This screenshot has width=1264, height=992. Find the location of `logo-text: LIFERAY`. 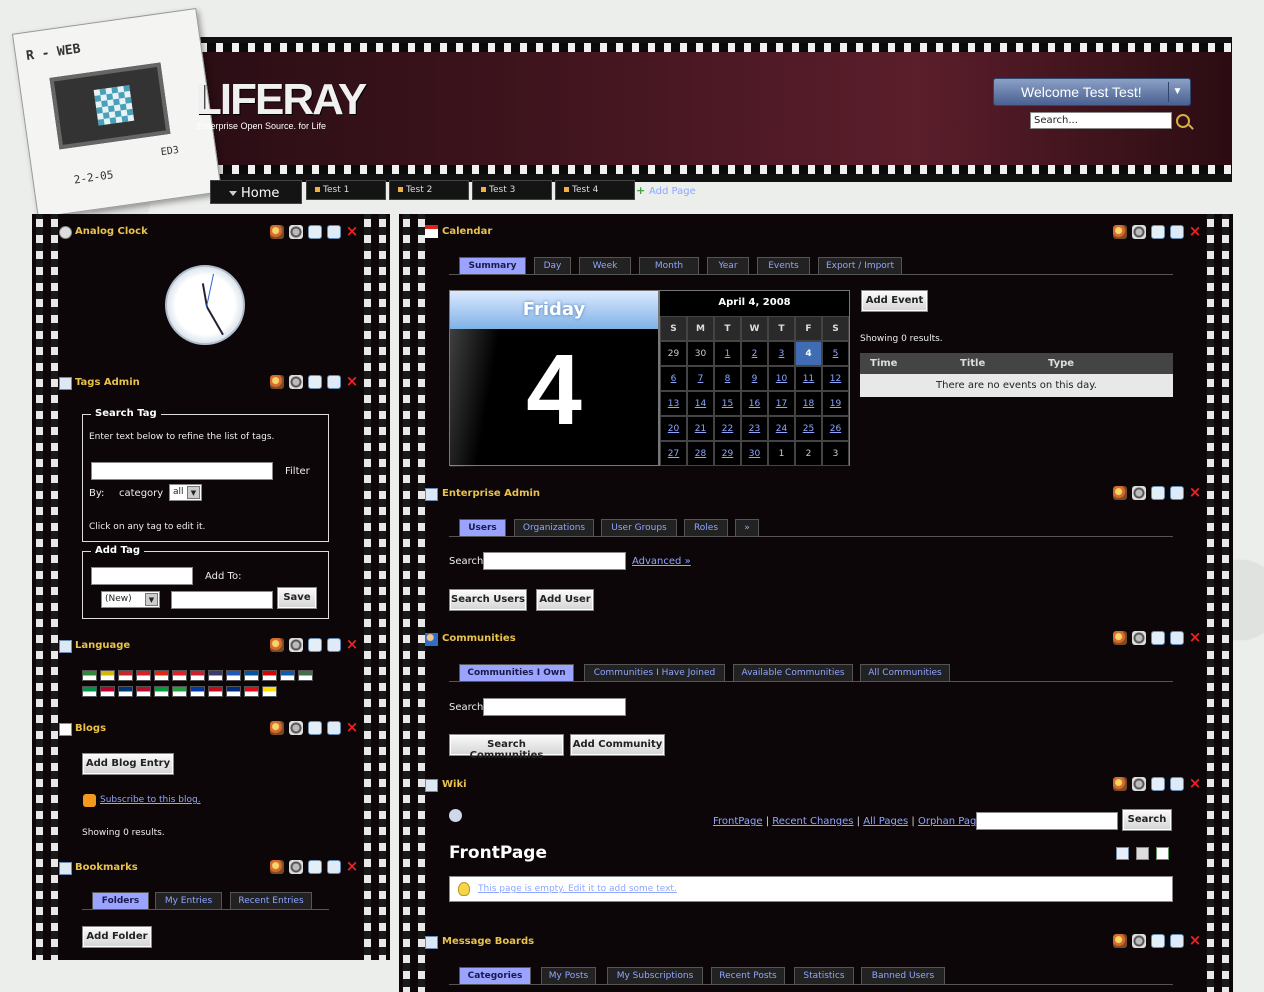

logo-text: LIFERAY is located at coordinates (281, 100).